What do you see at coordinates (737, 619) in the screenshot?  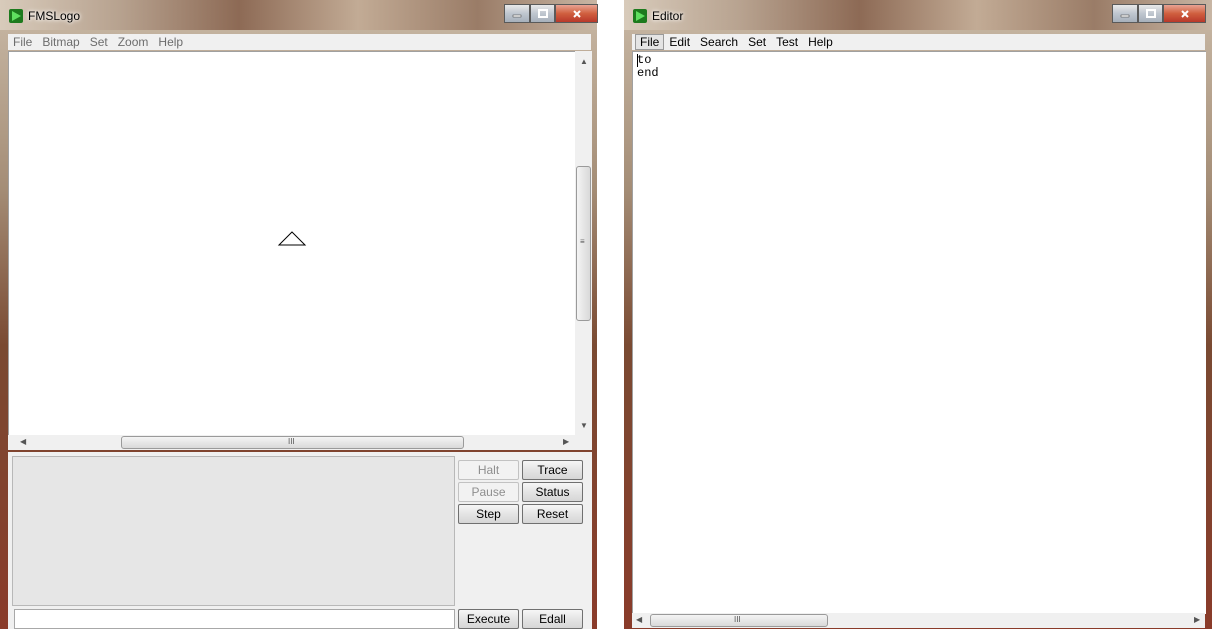 I see `editor-horizontal-grip-label: III` at bounding box center [737, 619].